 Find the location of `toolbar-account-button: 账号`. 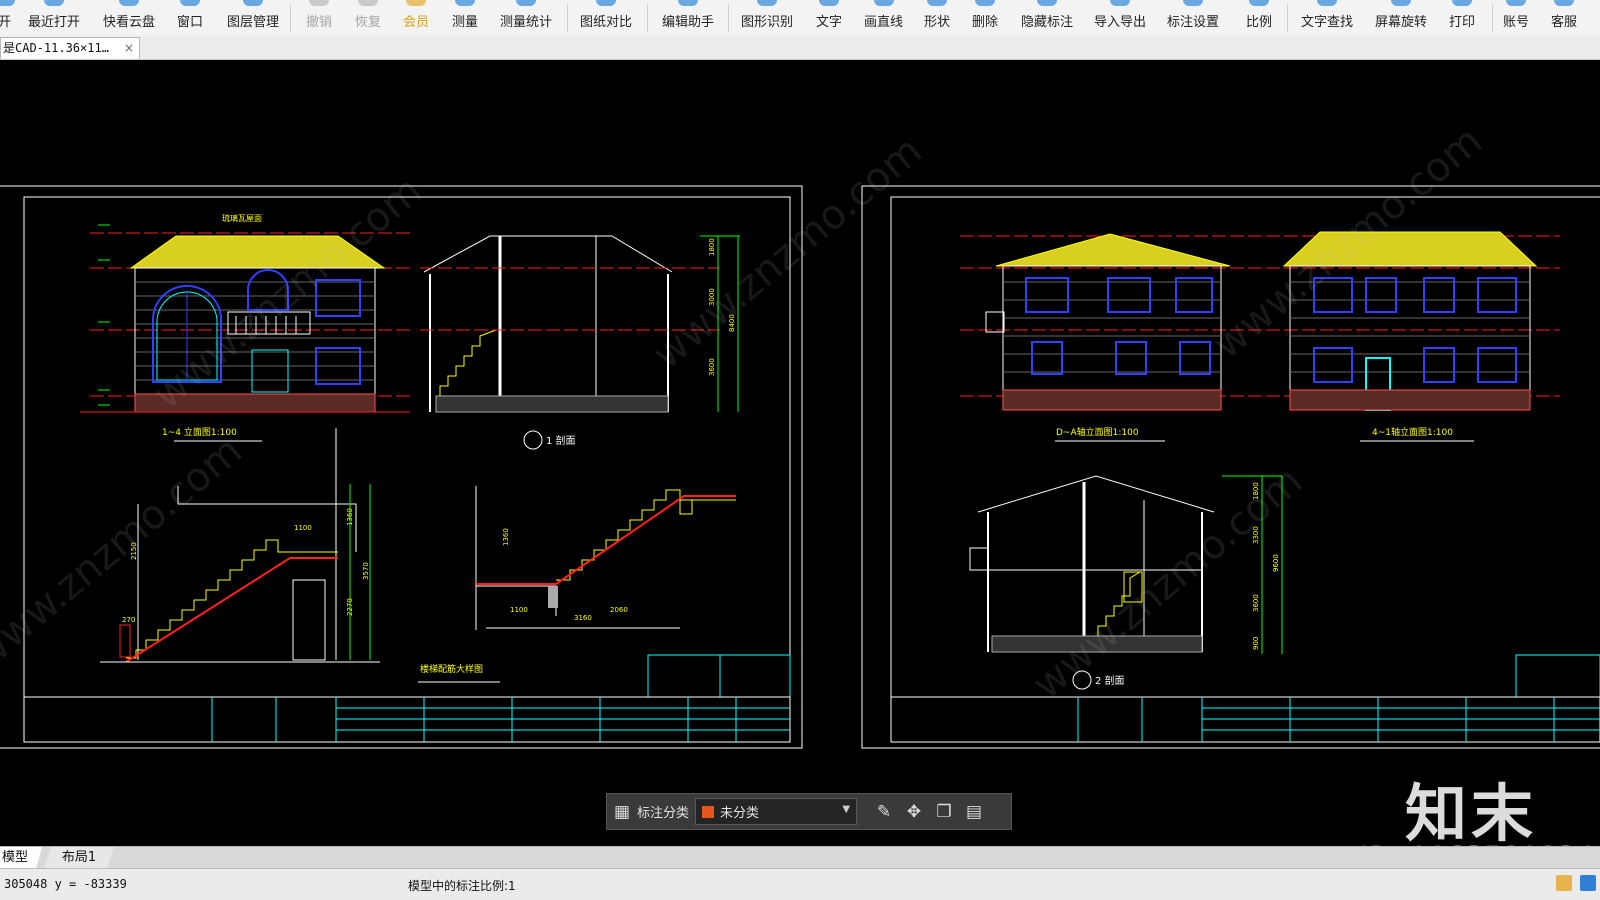

toolbar-account-button: 账号 is located at coordinates (1516, 18).